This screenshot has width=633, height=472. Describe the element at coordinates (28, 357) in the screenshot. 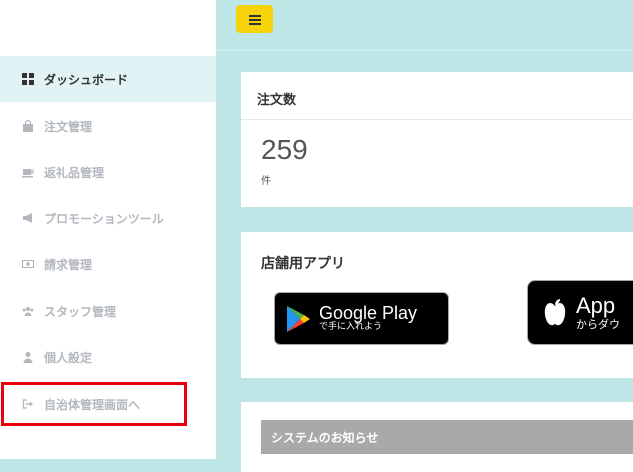

I see `user-icon` at that location.